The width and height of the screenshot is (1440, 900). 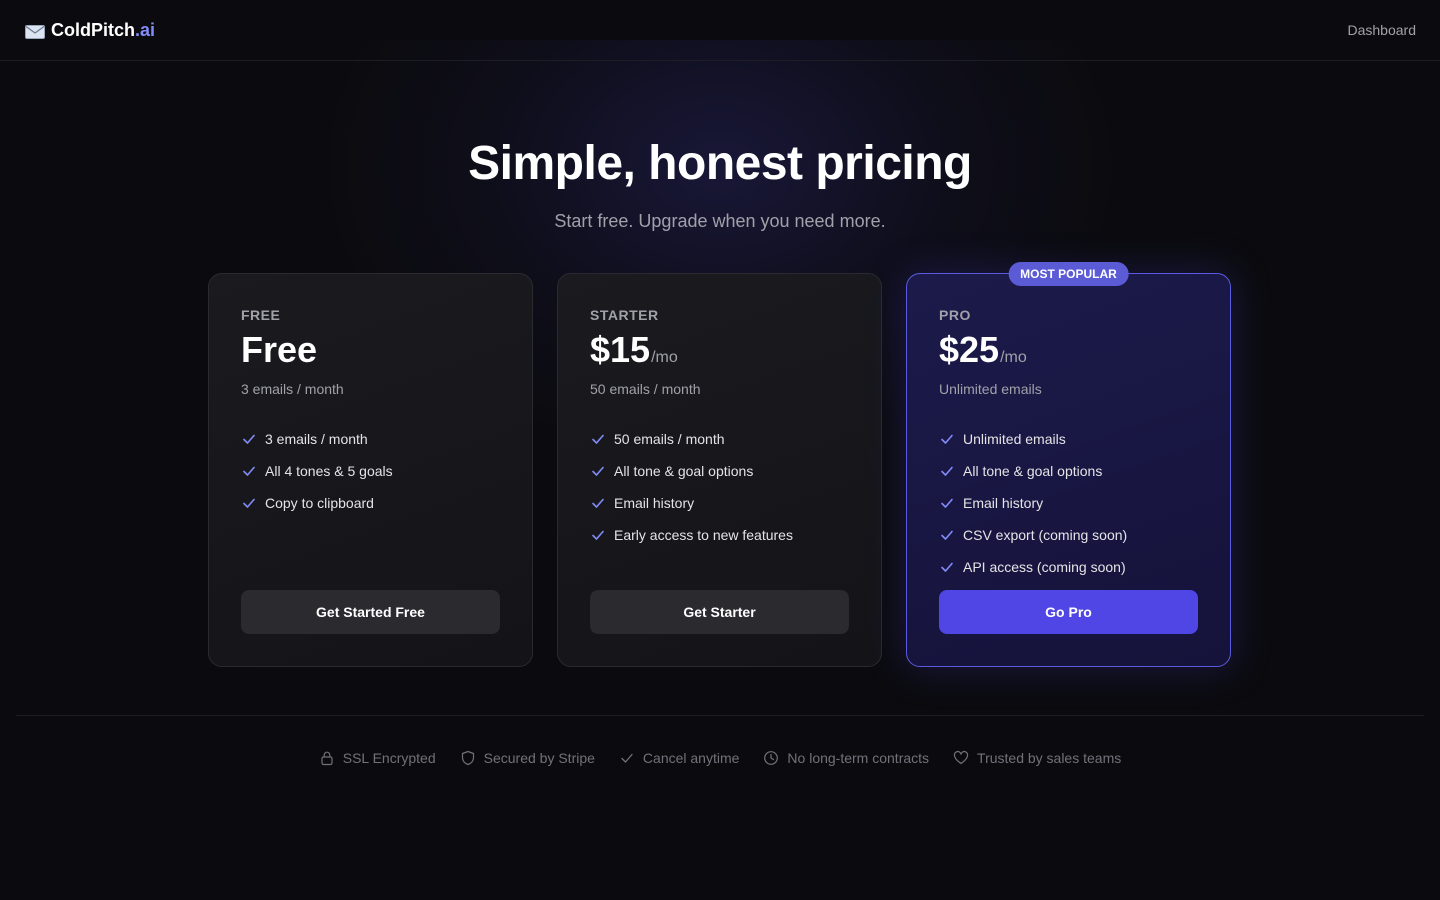 What do you see at coordinates (1014, 439) in the screenshot?
I see `feature-label: Unlimited emails` at bounding box center [1014, 439].